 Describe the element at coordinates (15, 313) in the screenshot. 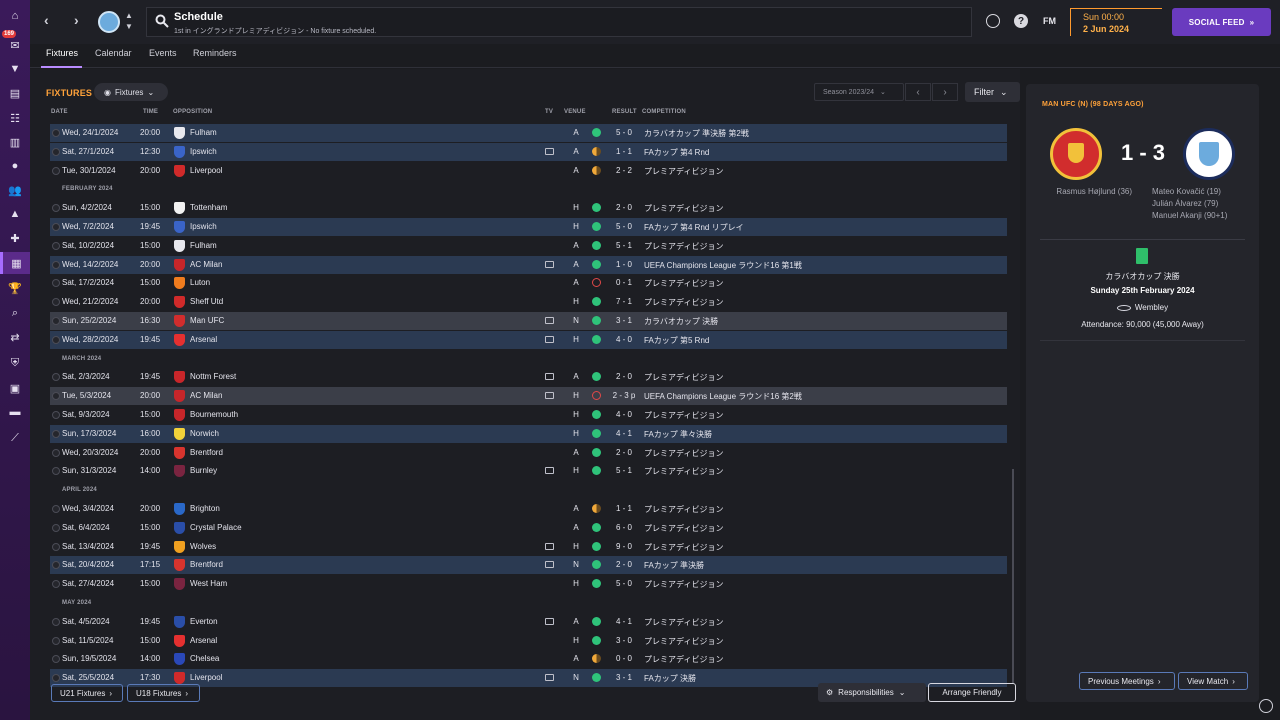

I see `scouting-icon: ⌕` at that location.